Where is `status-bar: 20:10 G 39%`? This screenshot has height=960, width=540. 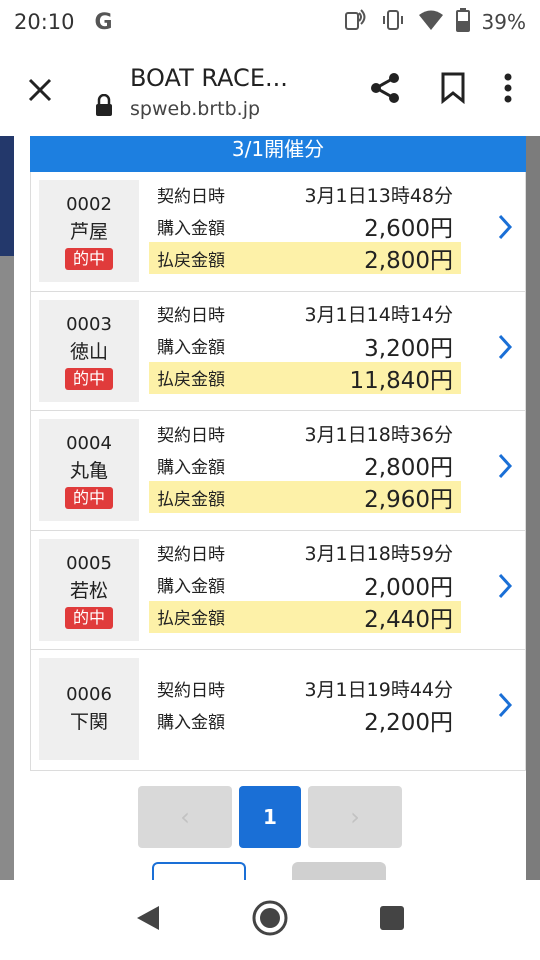 status-bar: 20:10 G 39% is located at coordinates (270, 22).